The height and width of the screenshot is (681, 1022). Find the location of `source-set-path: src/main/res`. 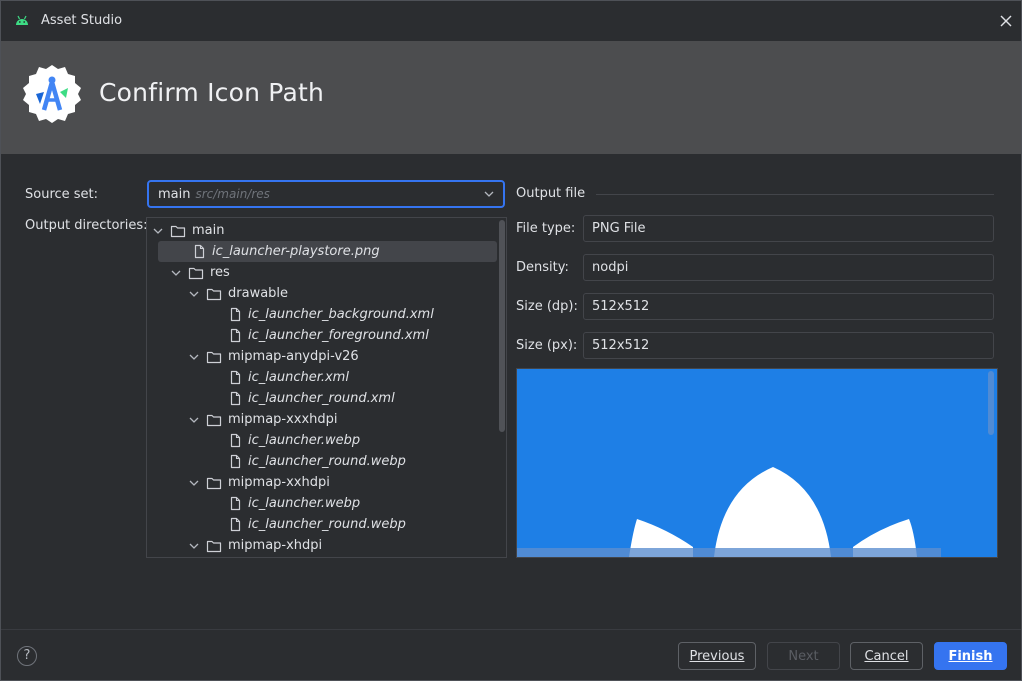

source-set-path: src/main/res is located at coordinates (232, 194).